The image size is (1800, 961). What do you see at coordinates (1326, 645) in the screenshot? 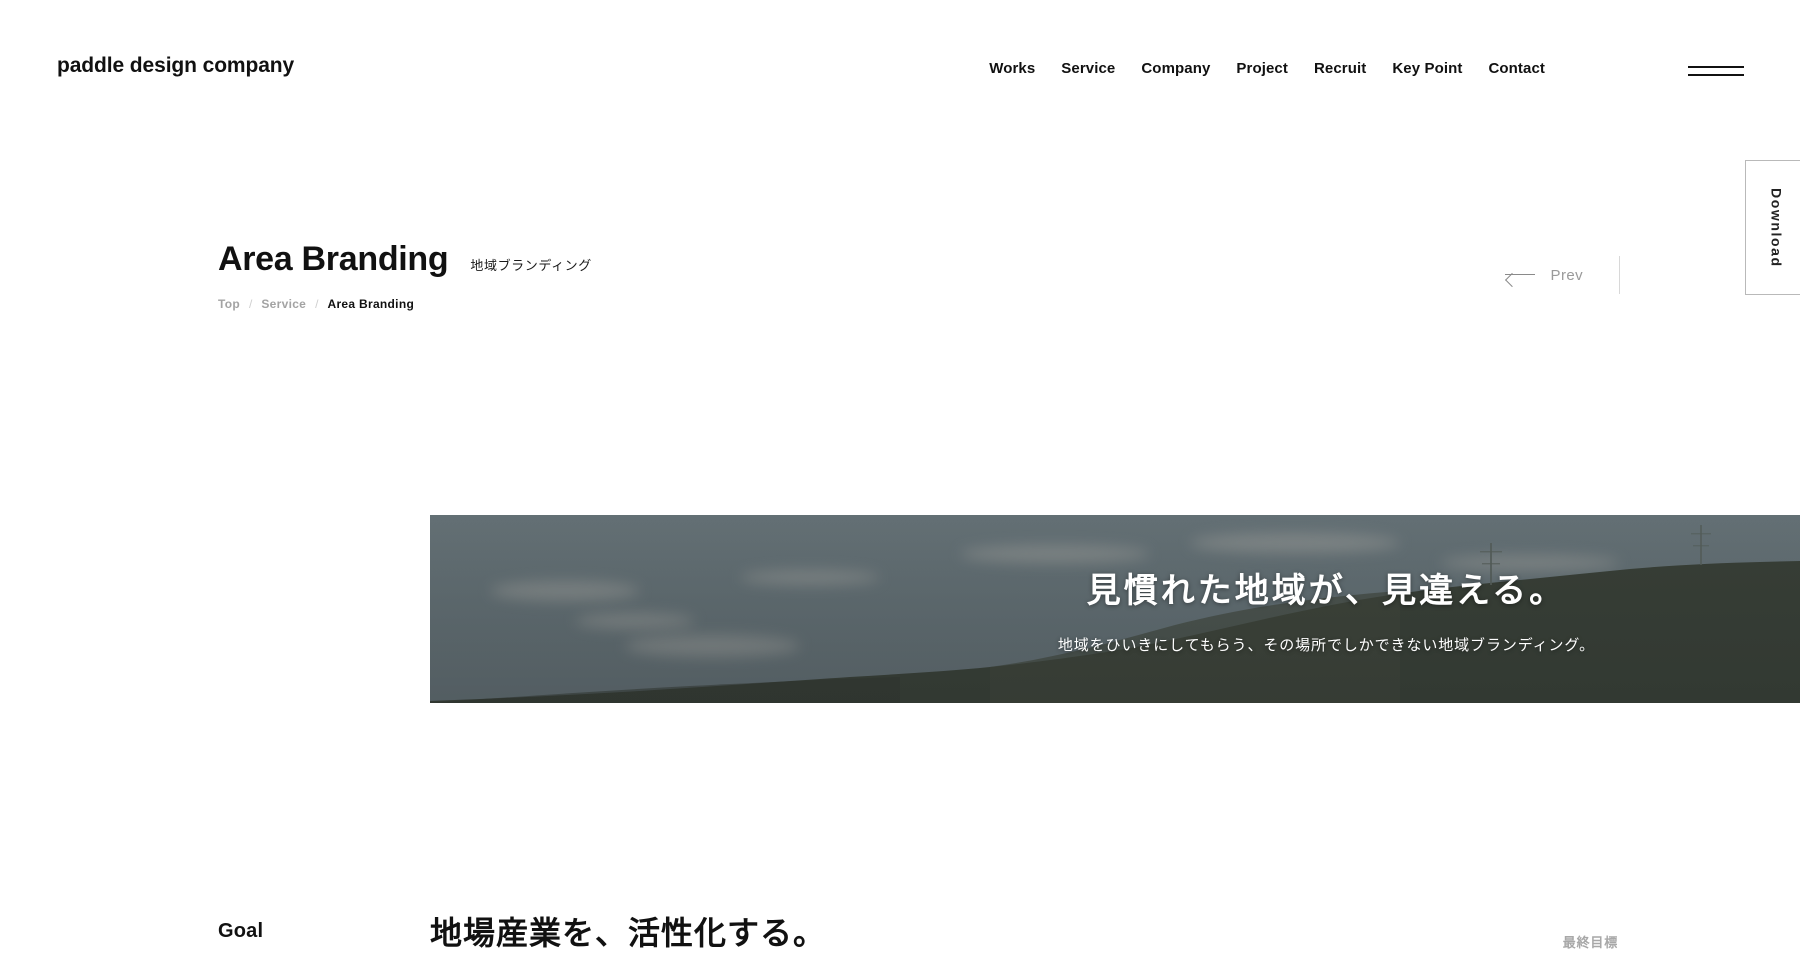
I see `hero-subline: 地域をひいきにしてもらう、その場所でしかできない地域ブランディング。` at bounding box center [1326, 645].